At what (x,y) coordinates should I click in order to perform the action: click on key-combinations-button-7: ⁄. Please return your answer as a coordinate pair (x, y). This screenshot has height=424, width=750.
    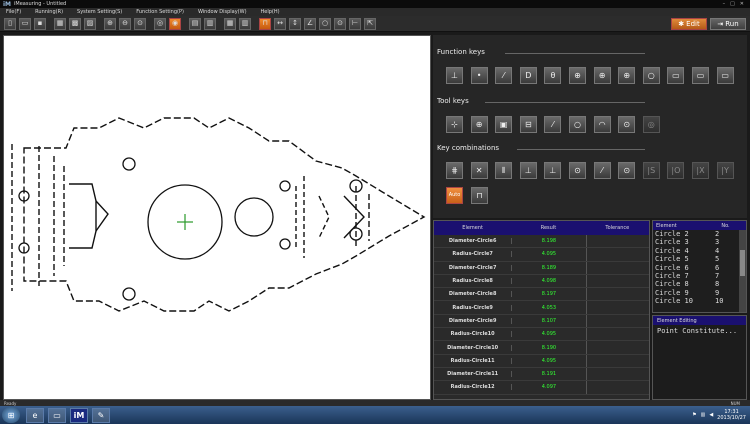
    Looking at the image, I should click on (602, 170).